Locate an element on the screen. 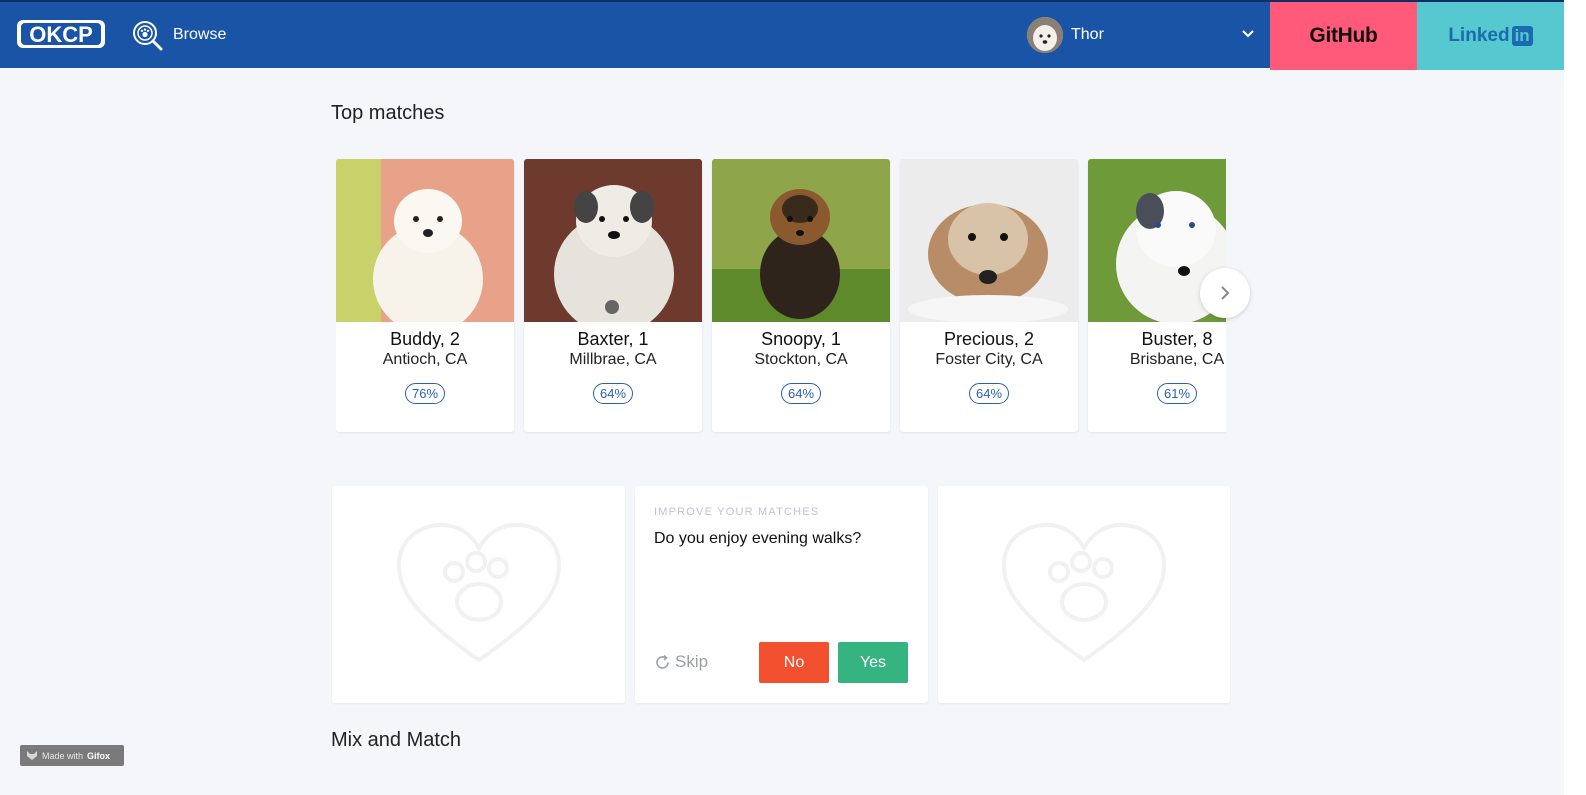 The width and height of the screenshot is (1586, 795). question-text: Do you enjoy evening walks? is located at coordinates (758, 538).